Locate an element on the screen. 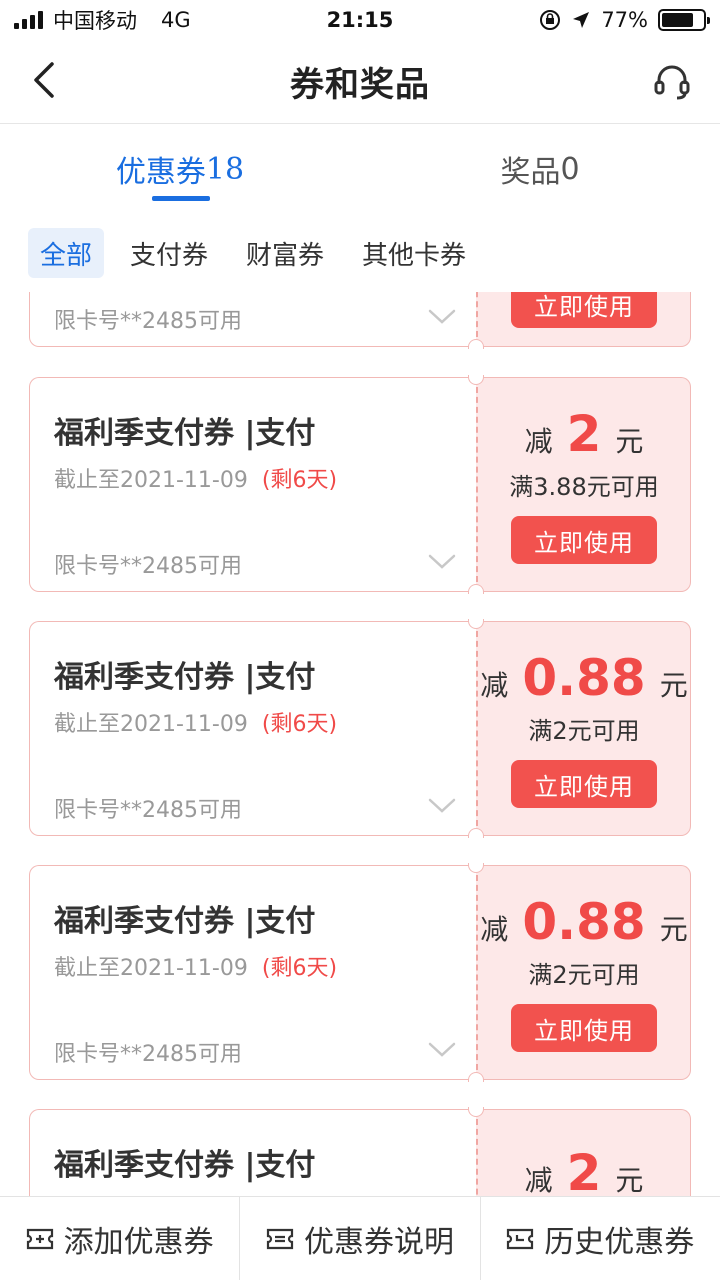 The image size is (720, 1280). page-title: 券和奖品 is located at coordinates (360, 85).